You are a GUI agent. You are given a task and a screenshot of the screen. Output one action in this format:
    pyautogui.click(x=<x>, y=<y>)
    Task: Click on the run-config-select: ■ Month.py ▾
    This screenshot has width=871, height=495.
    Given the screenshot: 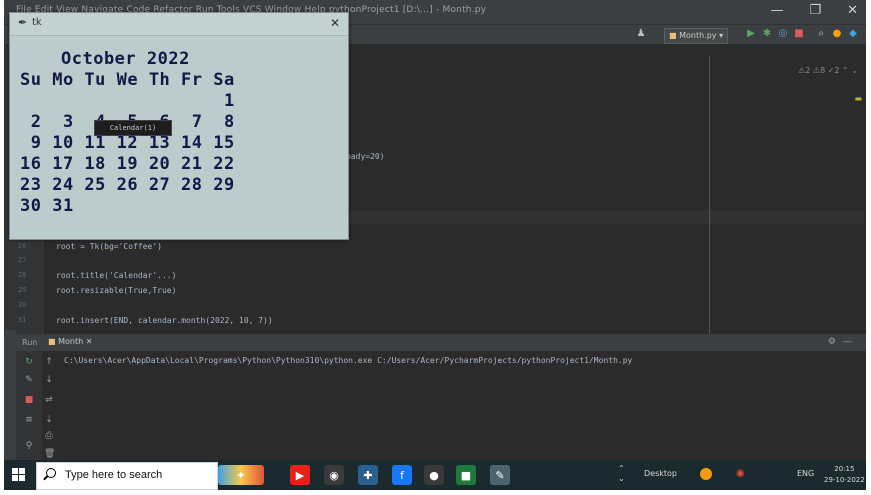 What is the action you would take?
    pyautogui.click(x=696, y=36)
    